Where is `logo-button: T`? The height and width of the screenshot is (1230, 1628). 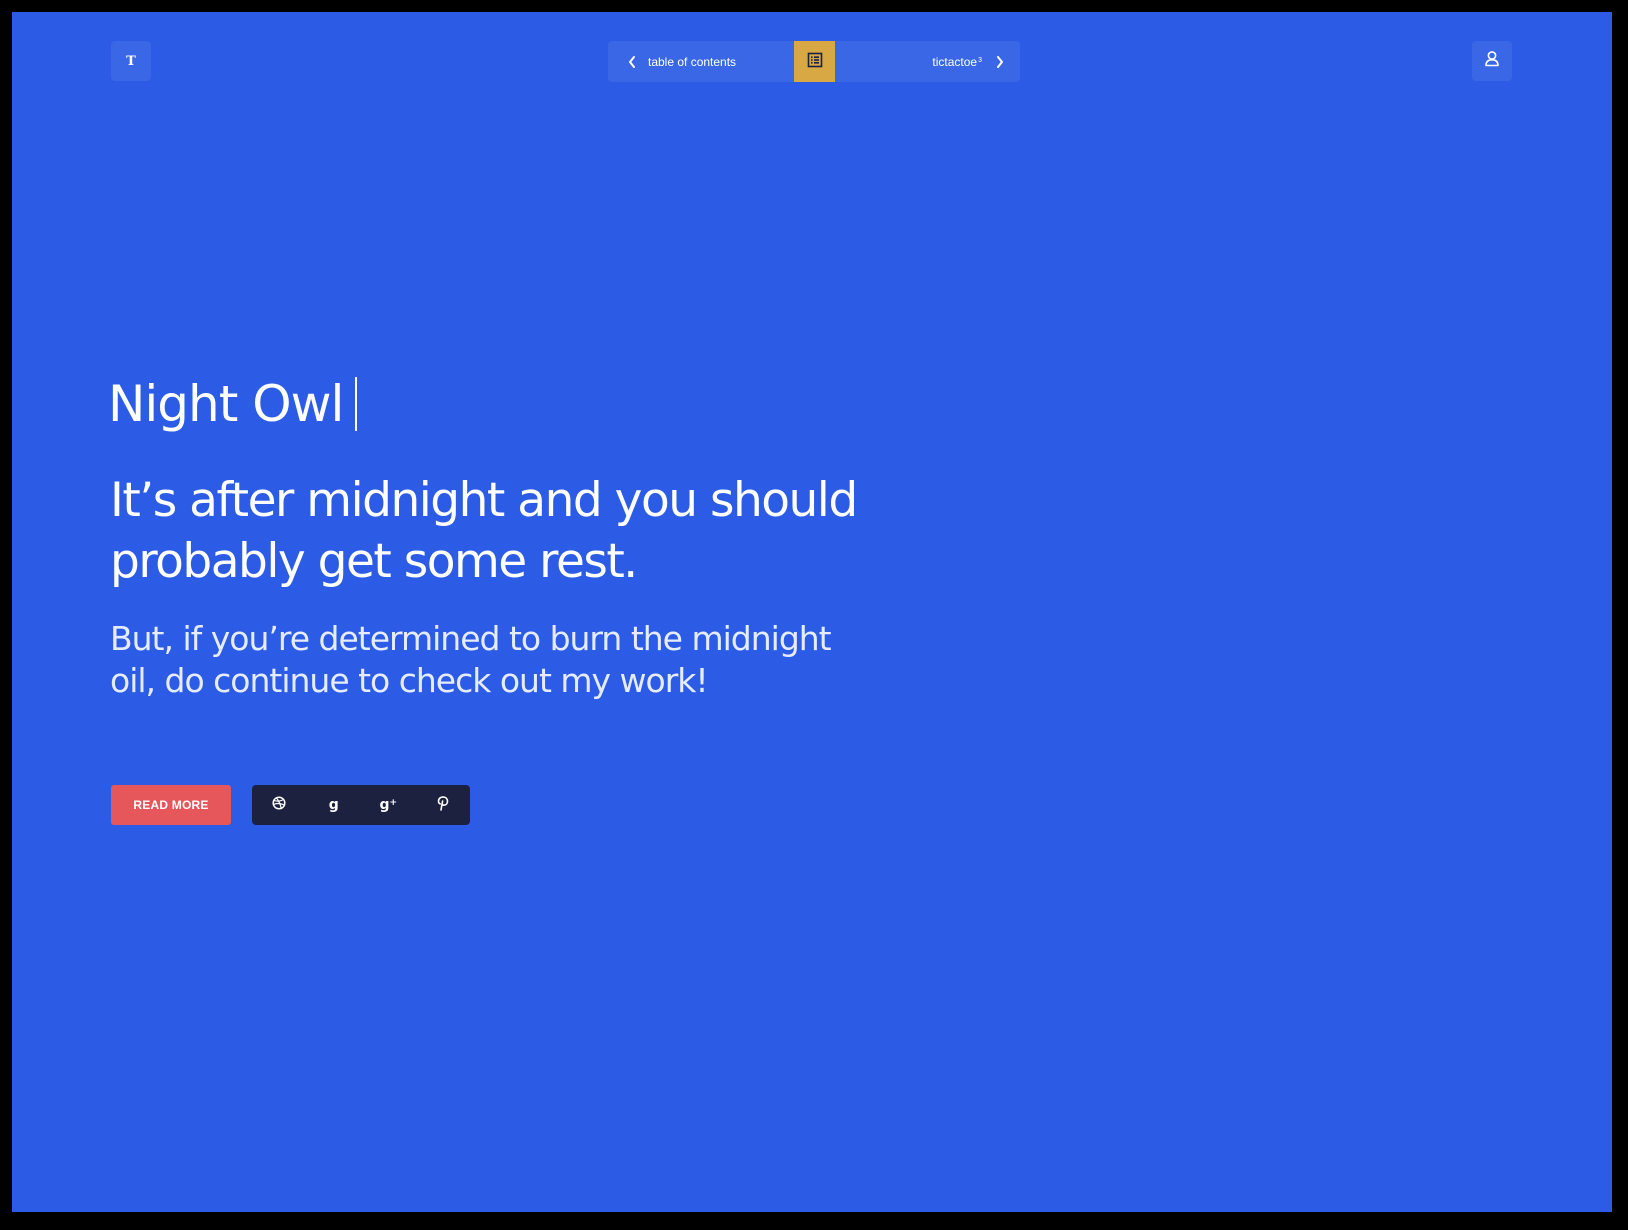 logo-button: T is located at coordinates (131, 61).